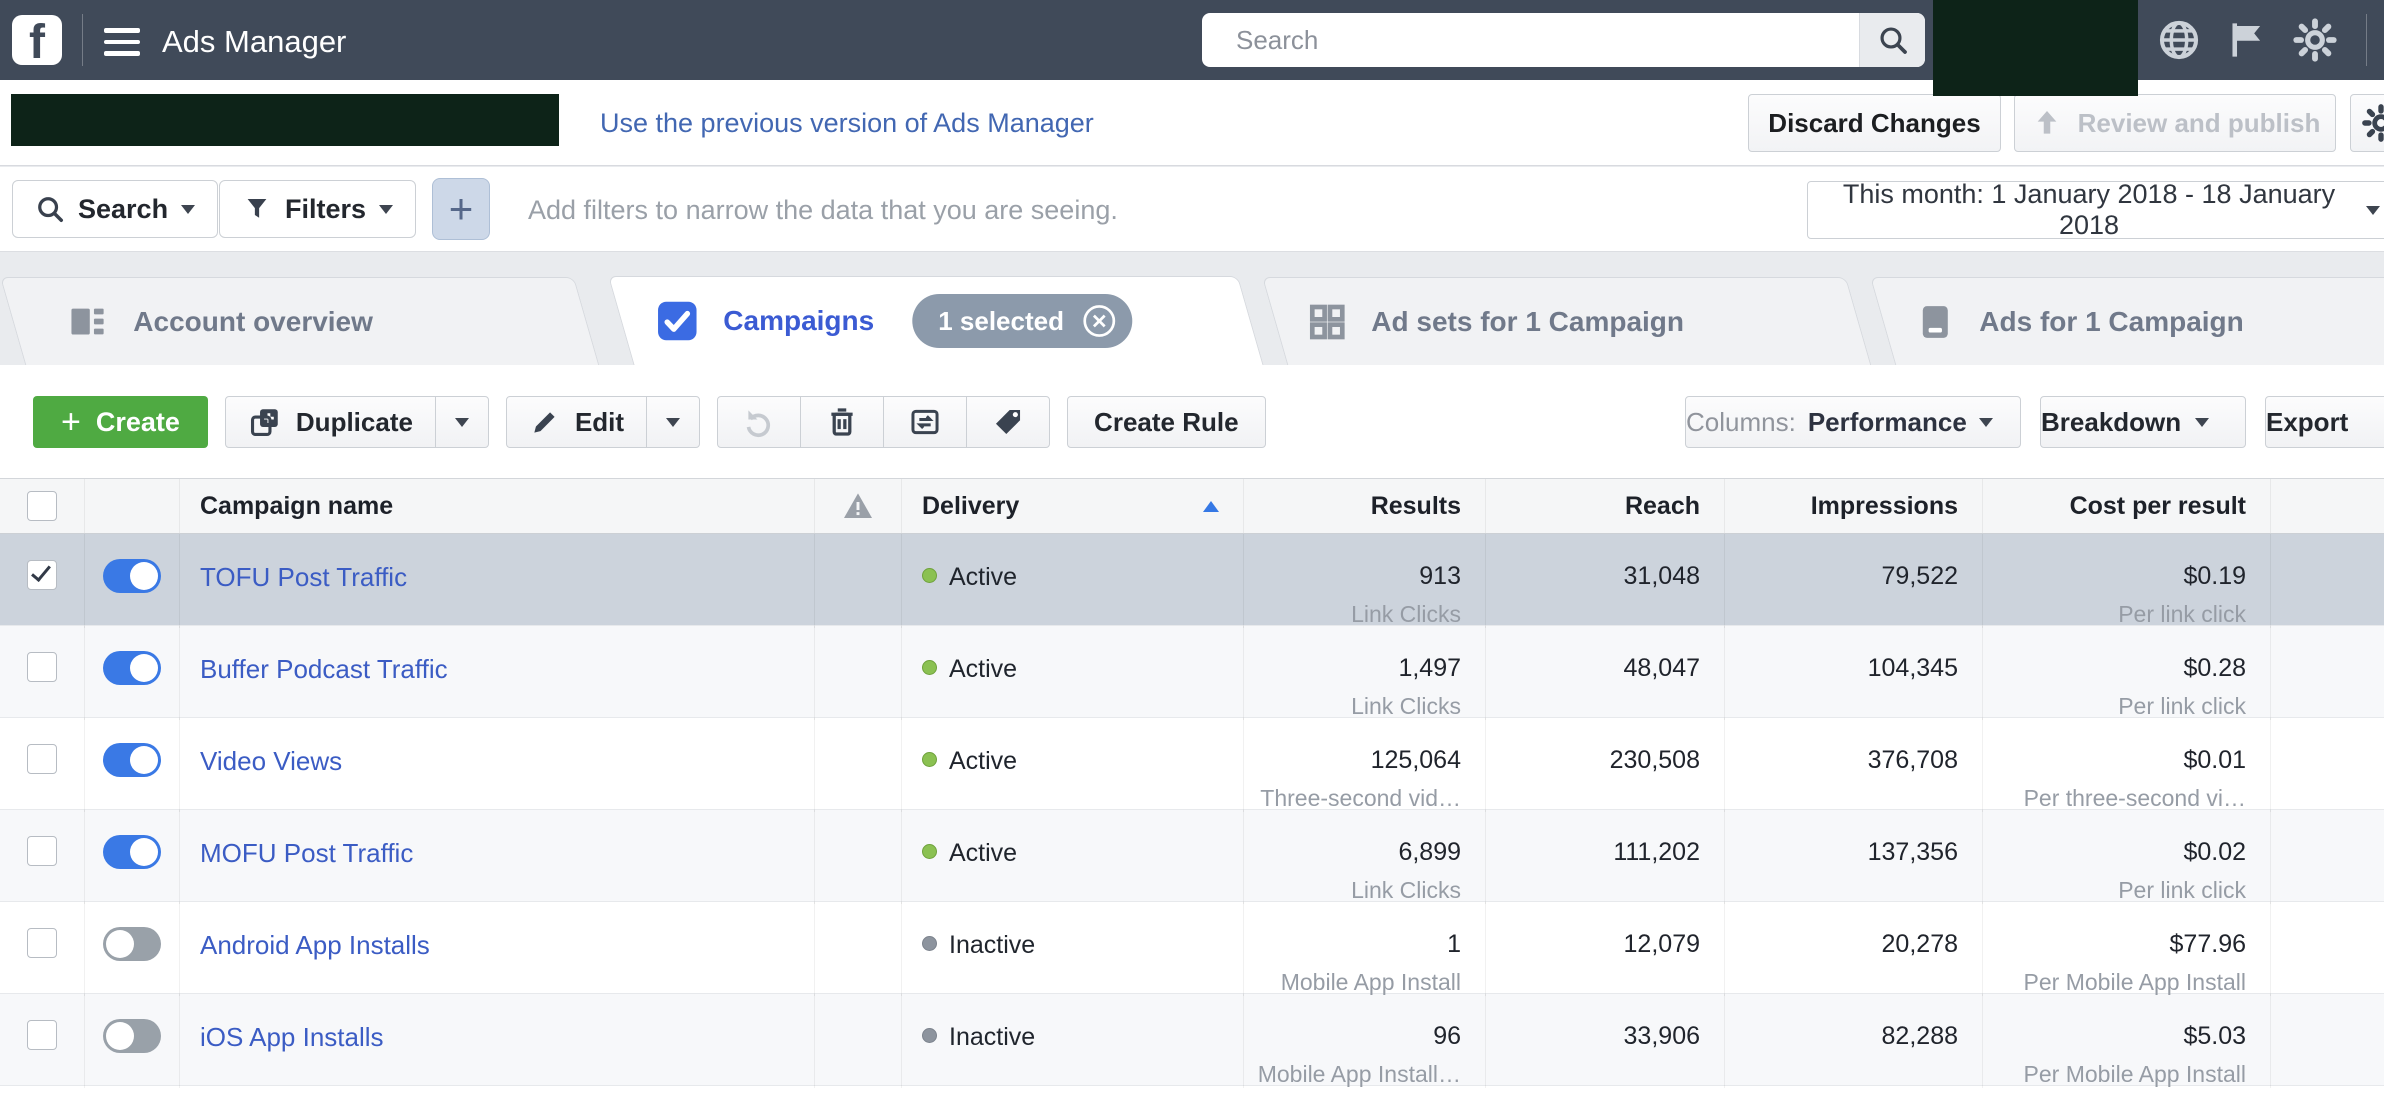 The width and height of the screenshot is (2384, 1098). Describe the element at coordinates (929, 667) in the screenshot. I see `status-dot` at that location.